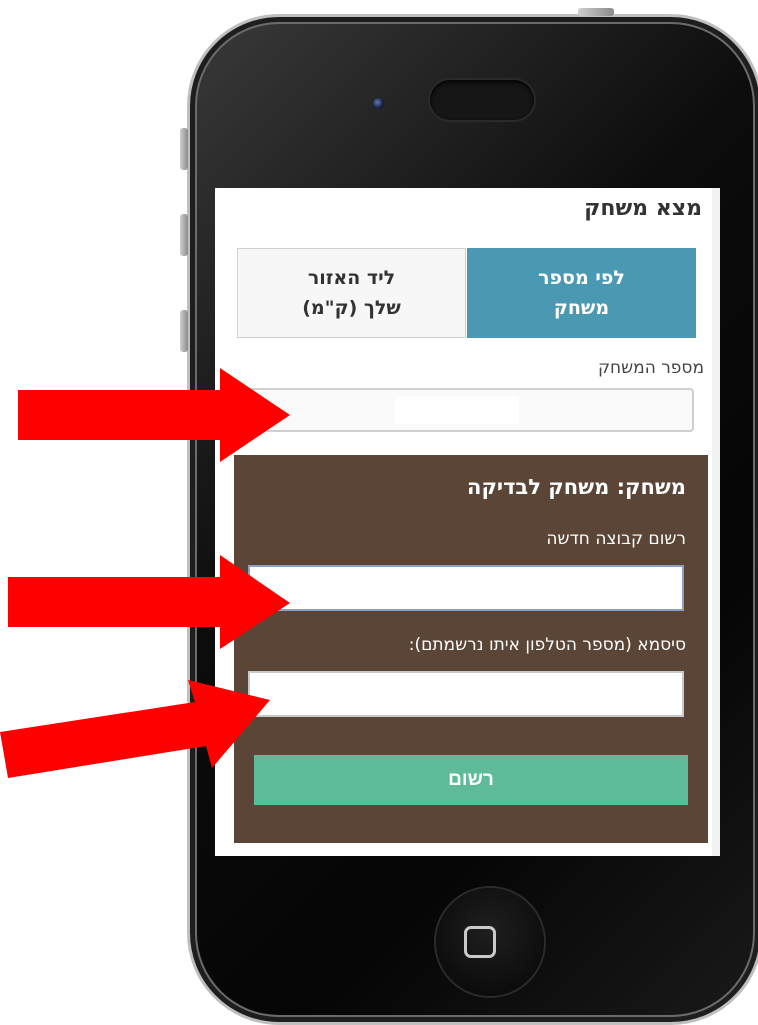 The image size is (758, 1025). Describe the element at coordinates (466, 588) in the screenshot. I see `group-name-input` at that location.